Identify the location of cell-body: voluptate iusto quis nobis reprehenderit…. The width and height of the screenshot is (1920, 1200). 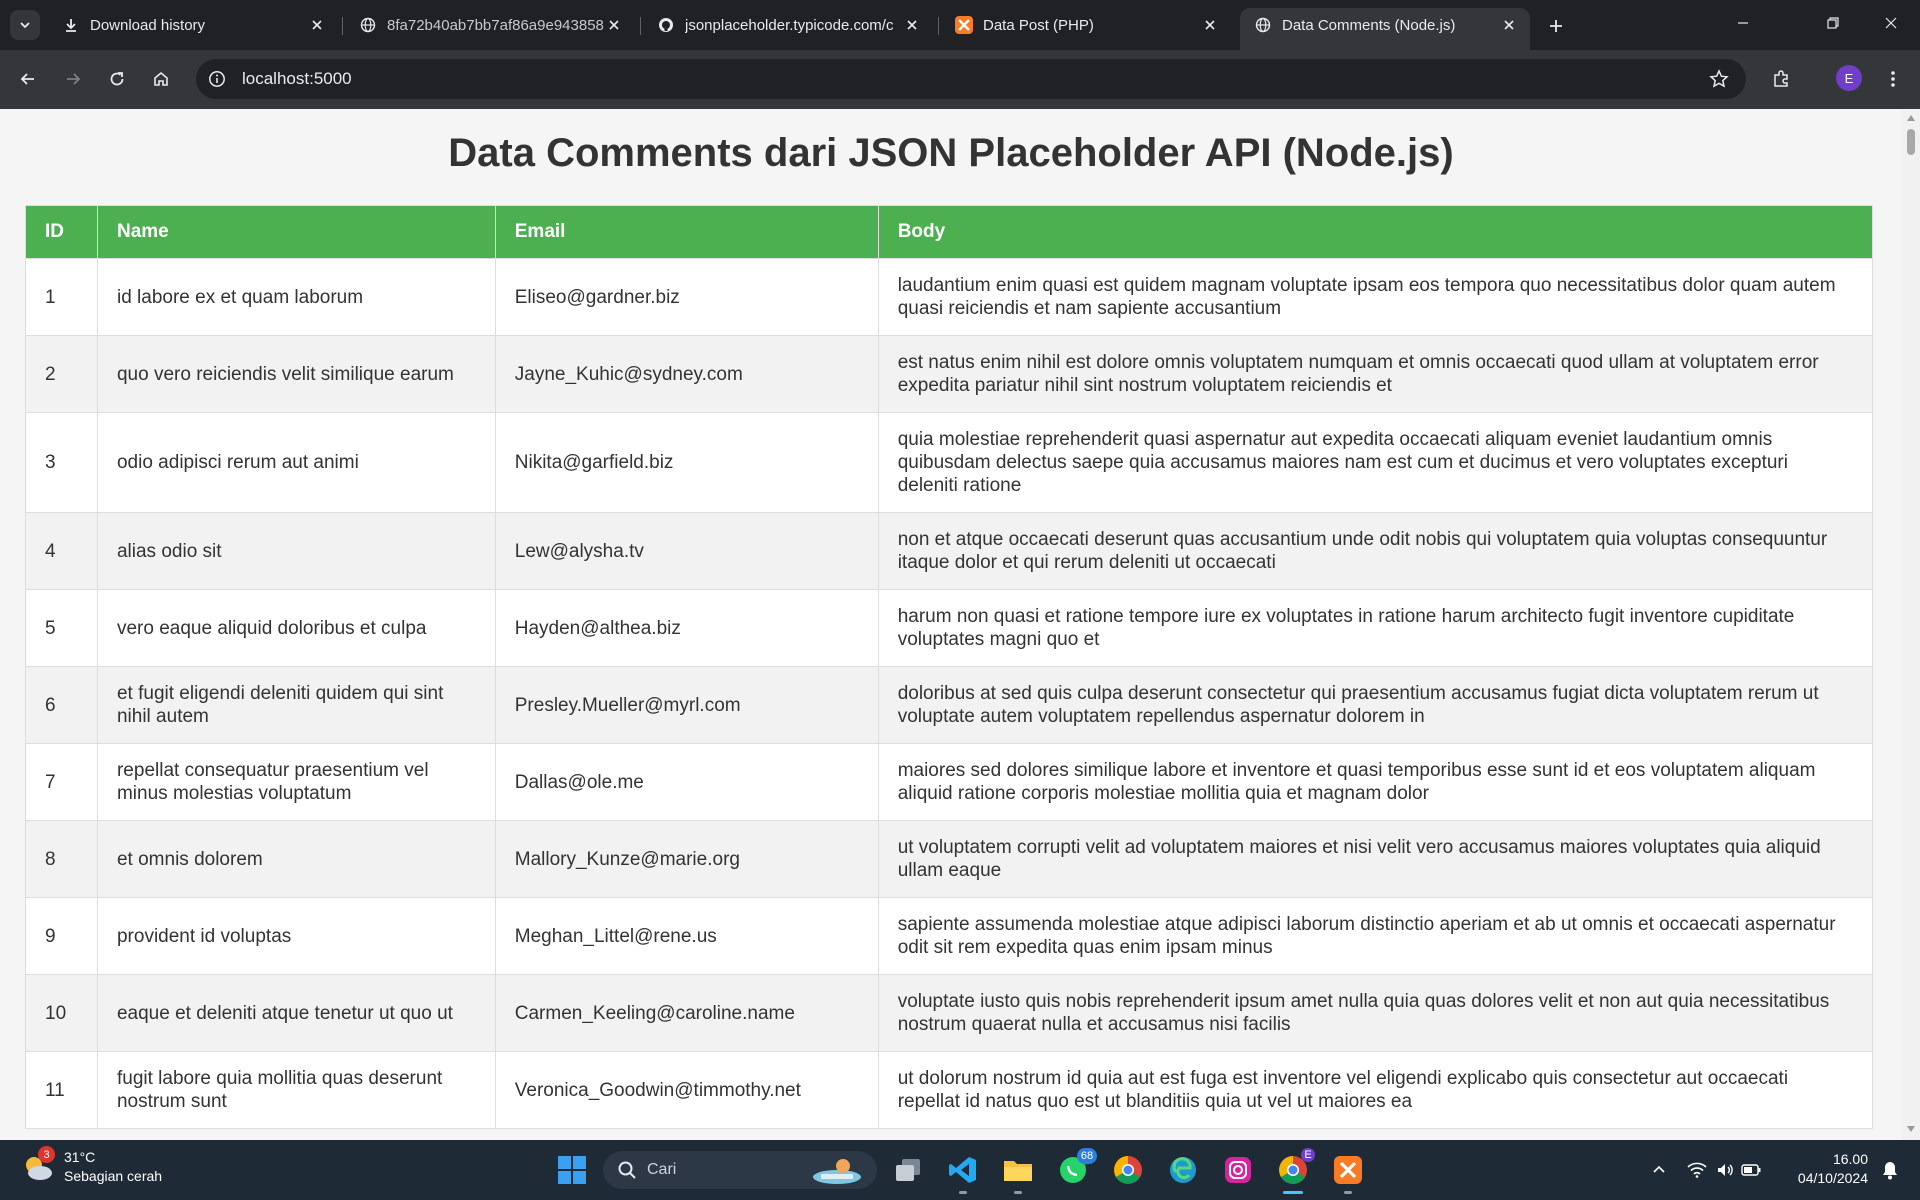
(1375, 1013).